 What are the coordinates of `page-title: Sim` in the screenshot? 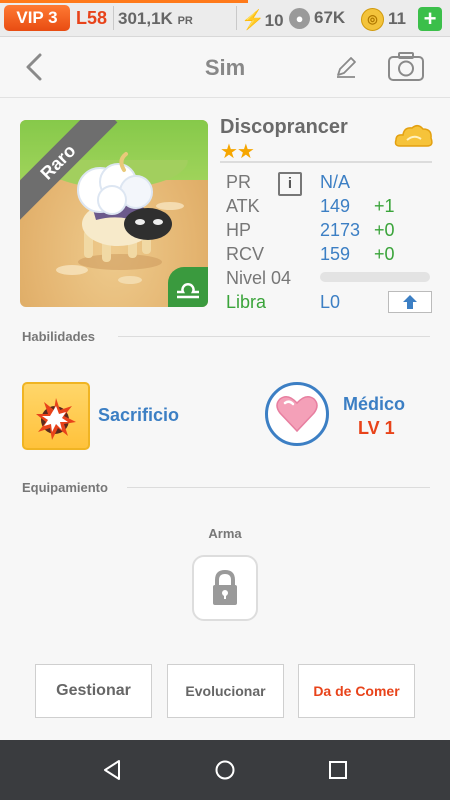 It's located at (225, 67).